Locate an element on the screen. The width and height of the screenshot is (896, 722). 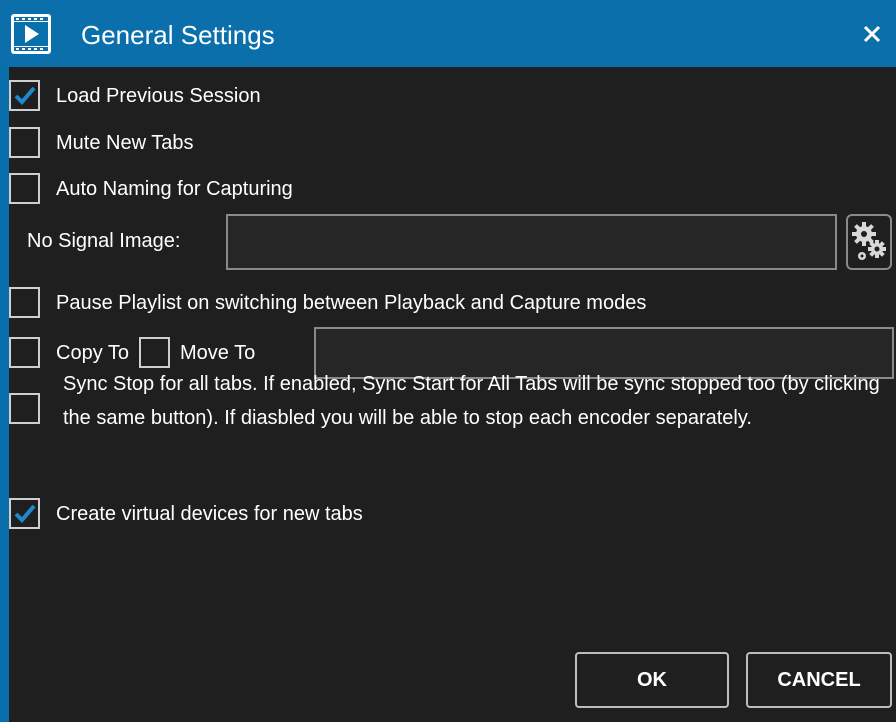
gears-icon is located at coordinates (869, 241).